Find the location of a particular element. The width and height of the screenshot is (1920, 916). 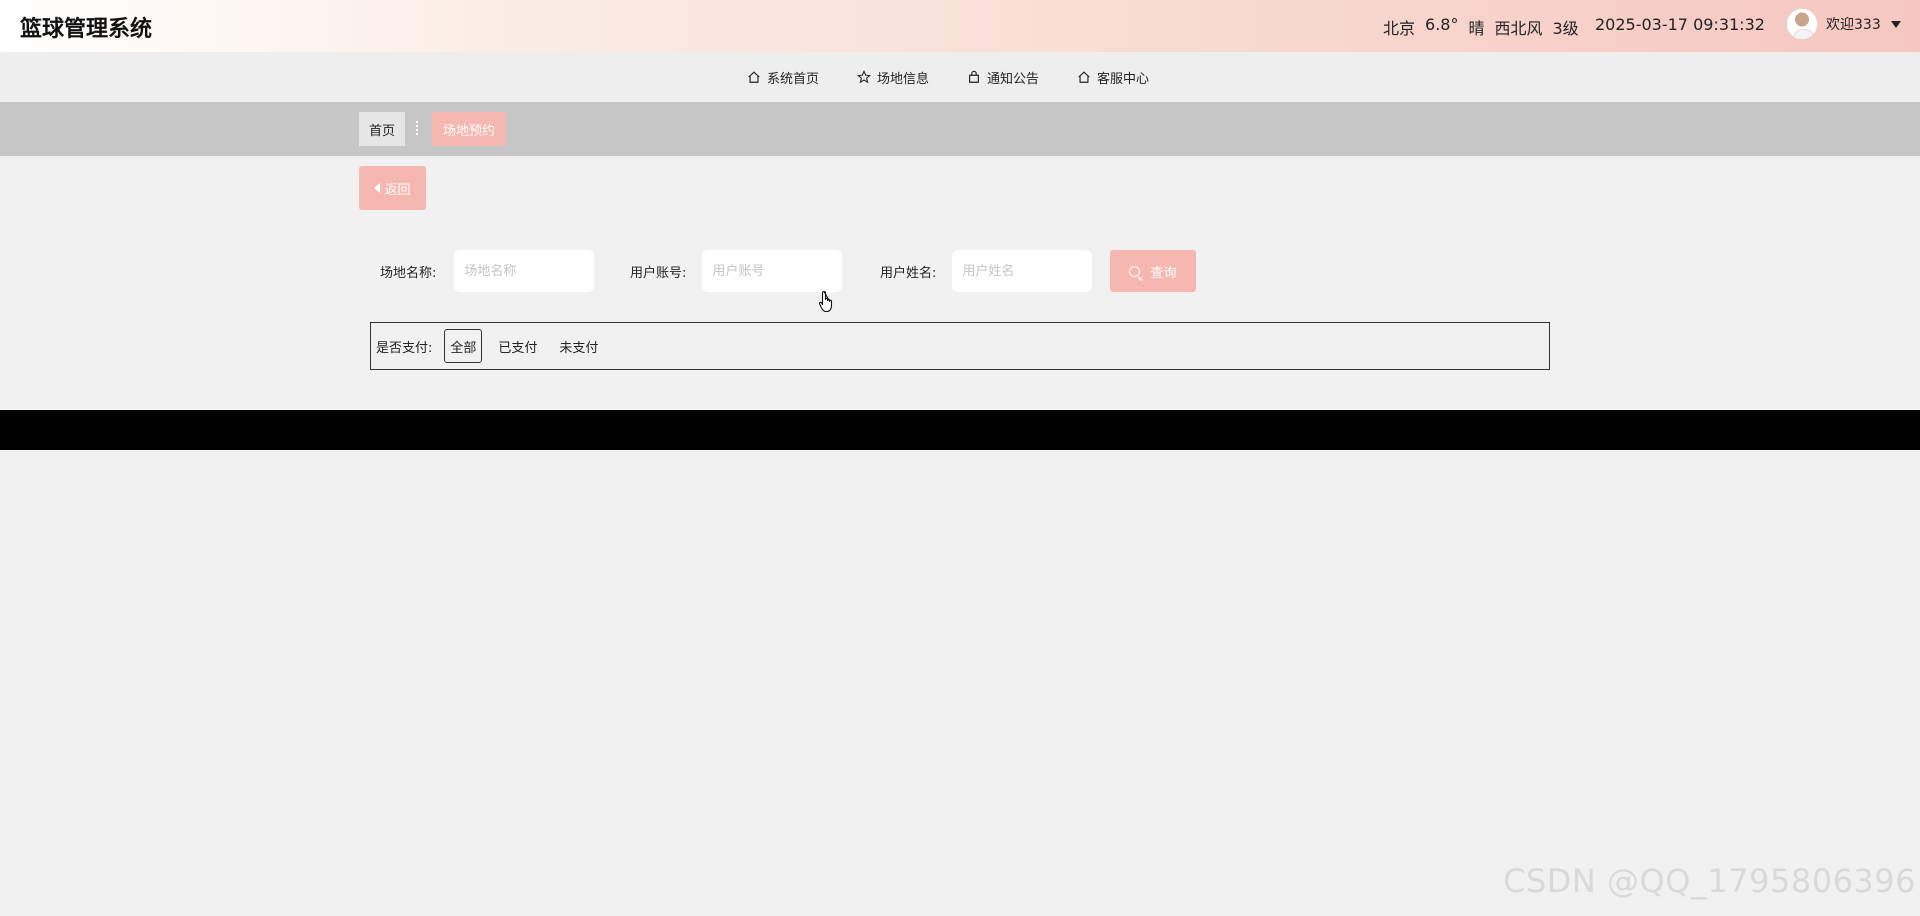

nav-item-venues: 场地信息 is located at coordinates (893, 77).